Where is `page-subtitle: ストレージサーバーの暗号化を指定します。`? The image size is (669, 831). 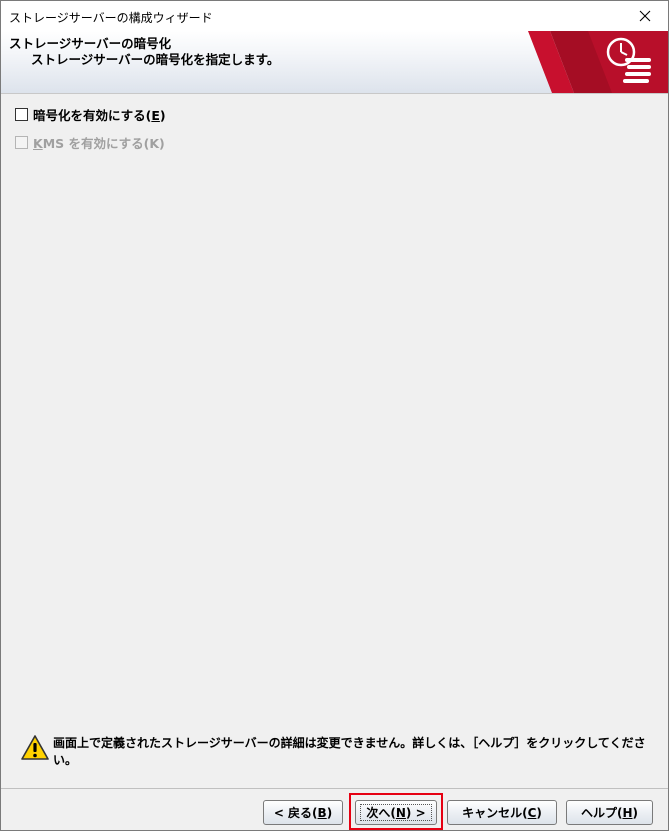
page-subtitle: ストレージサーバーの暗号化を指定します。 is located at coordinates (155, 59).